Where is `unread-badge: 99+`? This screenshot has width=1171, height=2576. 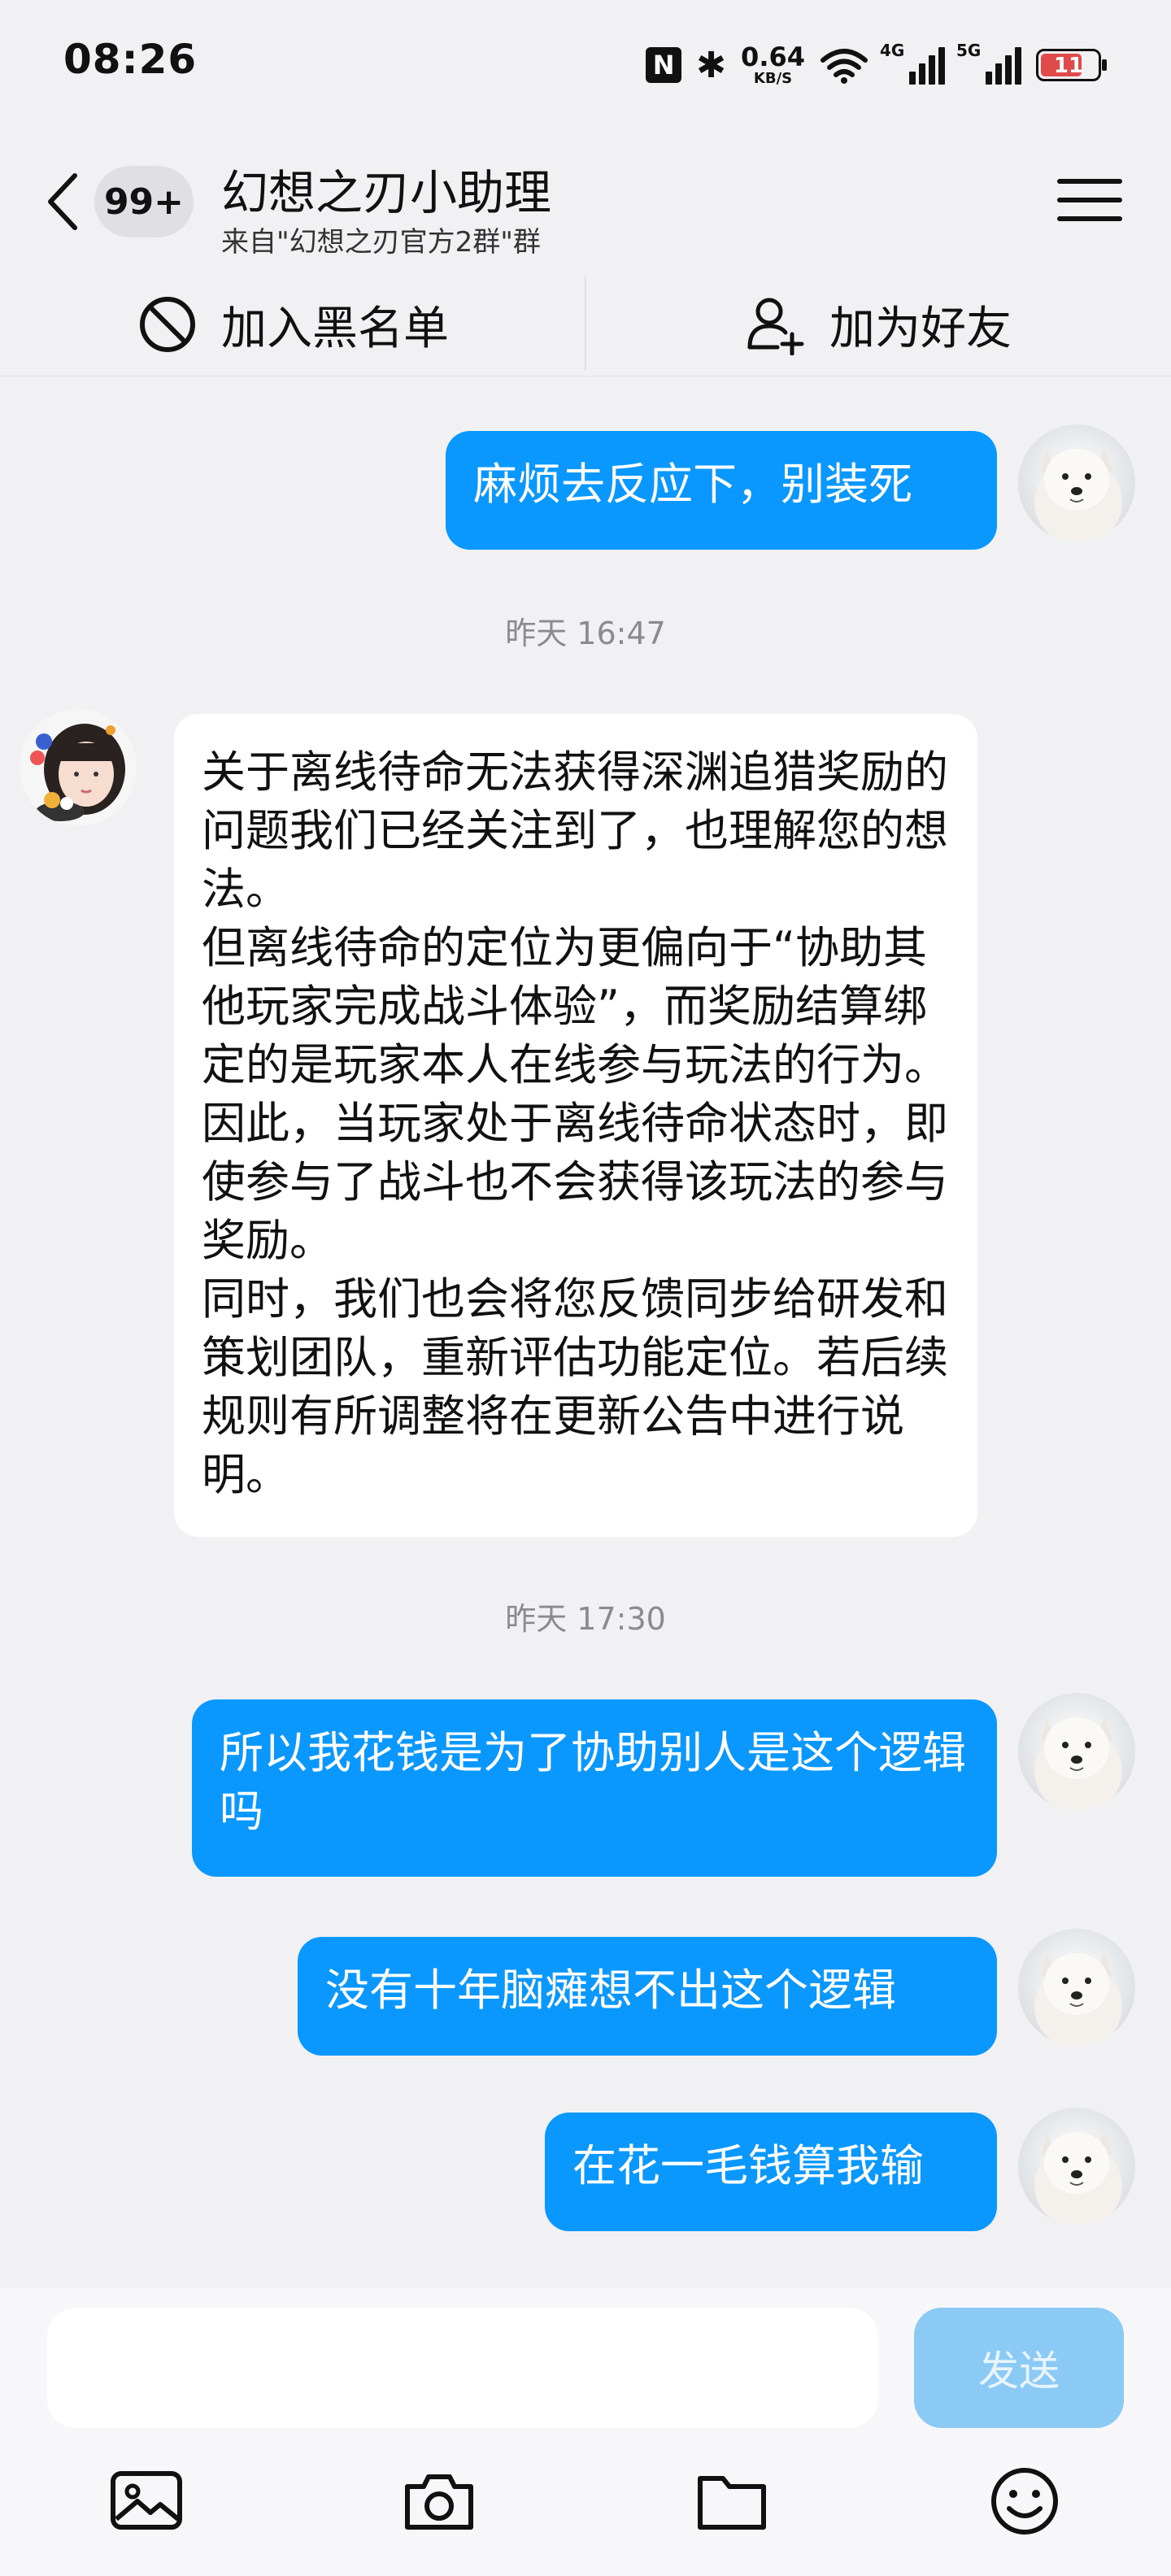
unread-badge: 99+ is located at coordinates (144, 202).